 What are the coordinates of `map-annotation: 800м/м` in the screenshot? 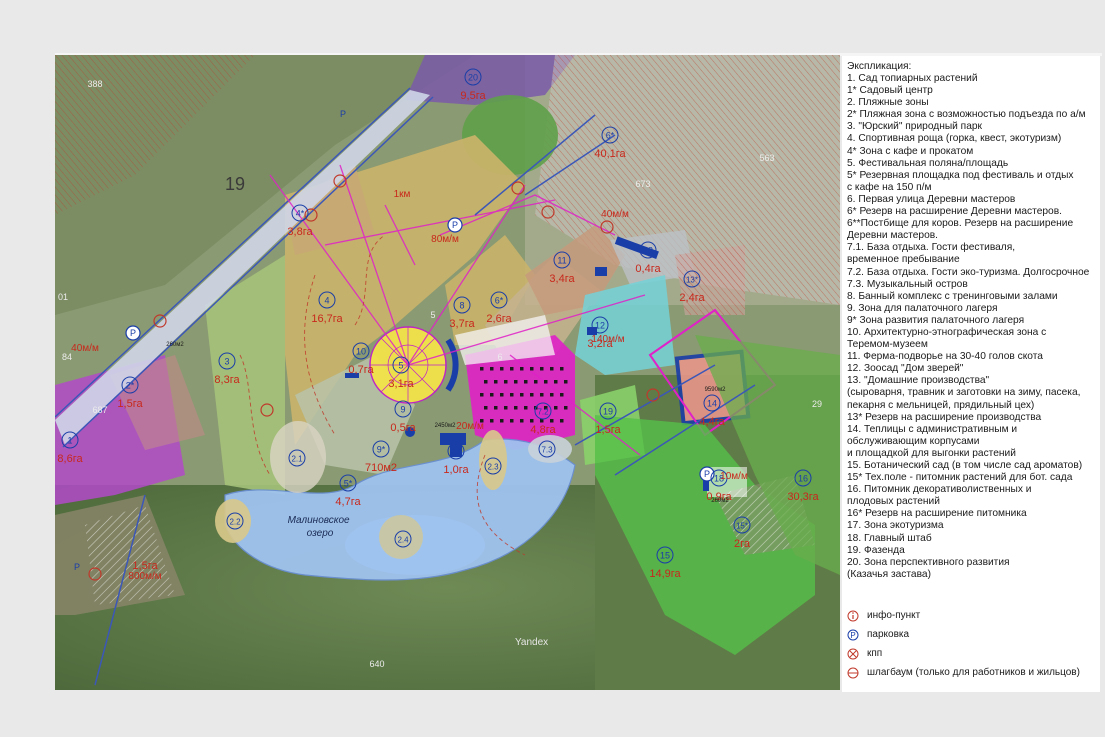 It's located at (144, 576).